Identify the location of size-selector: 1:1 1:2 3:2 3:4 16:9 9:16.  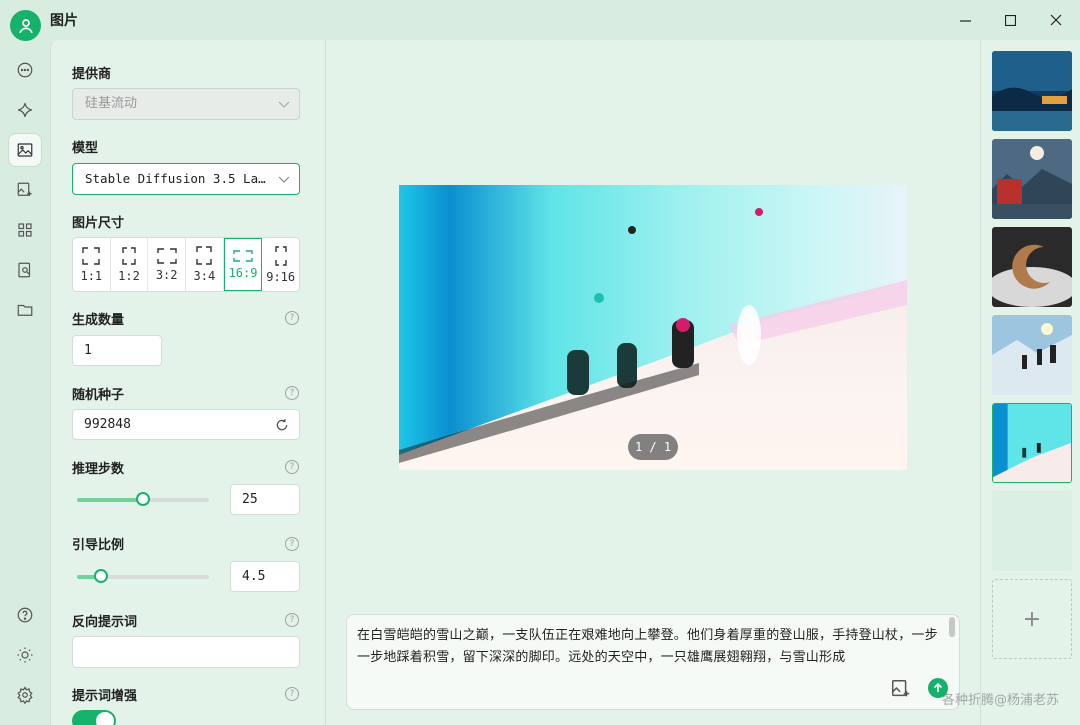
(186, 264).